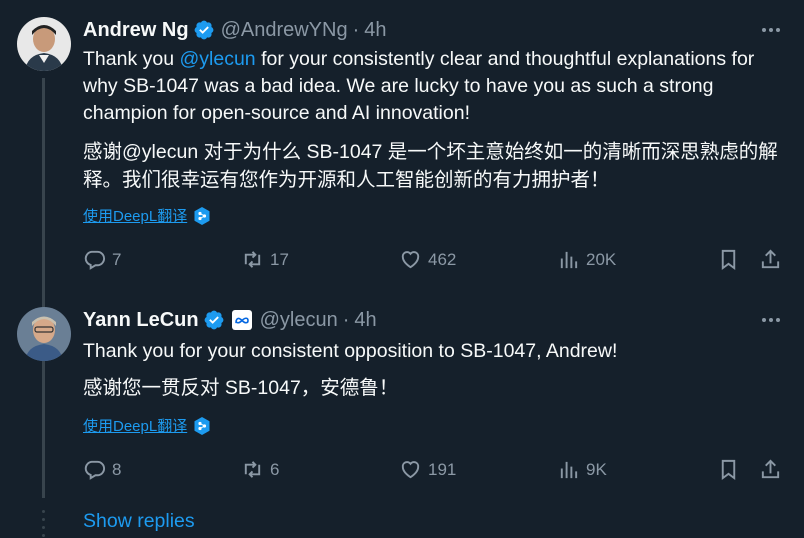  I want to click on avatar-yann-lecun, so click(44, 334).